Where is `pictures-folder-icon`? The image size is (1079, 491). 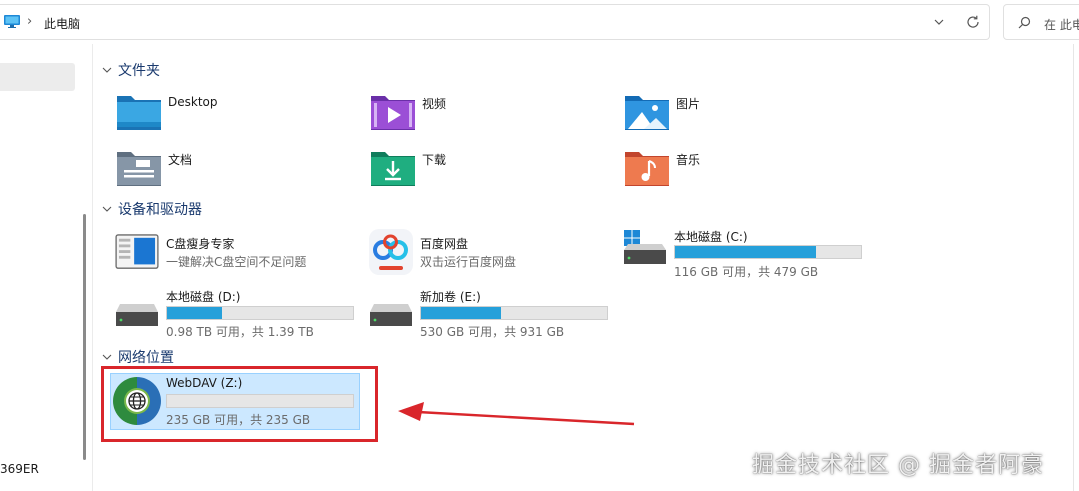
pictures-folder-icon is located at coordinates (647, 113).